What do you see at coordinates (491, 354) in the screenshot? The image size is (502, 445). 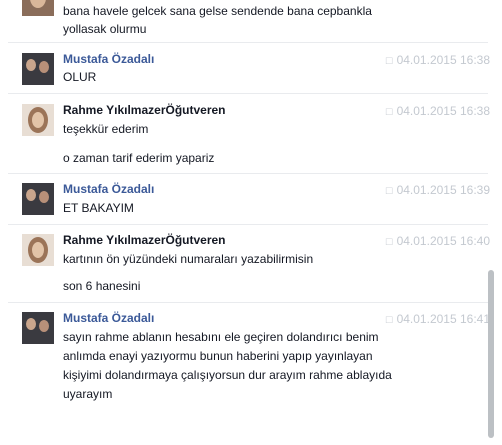 I see `scrollbar-thumb` at bounding box center [491, 354].